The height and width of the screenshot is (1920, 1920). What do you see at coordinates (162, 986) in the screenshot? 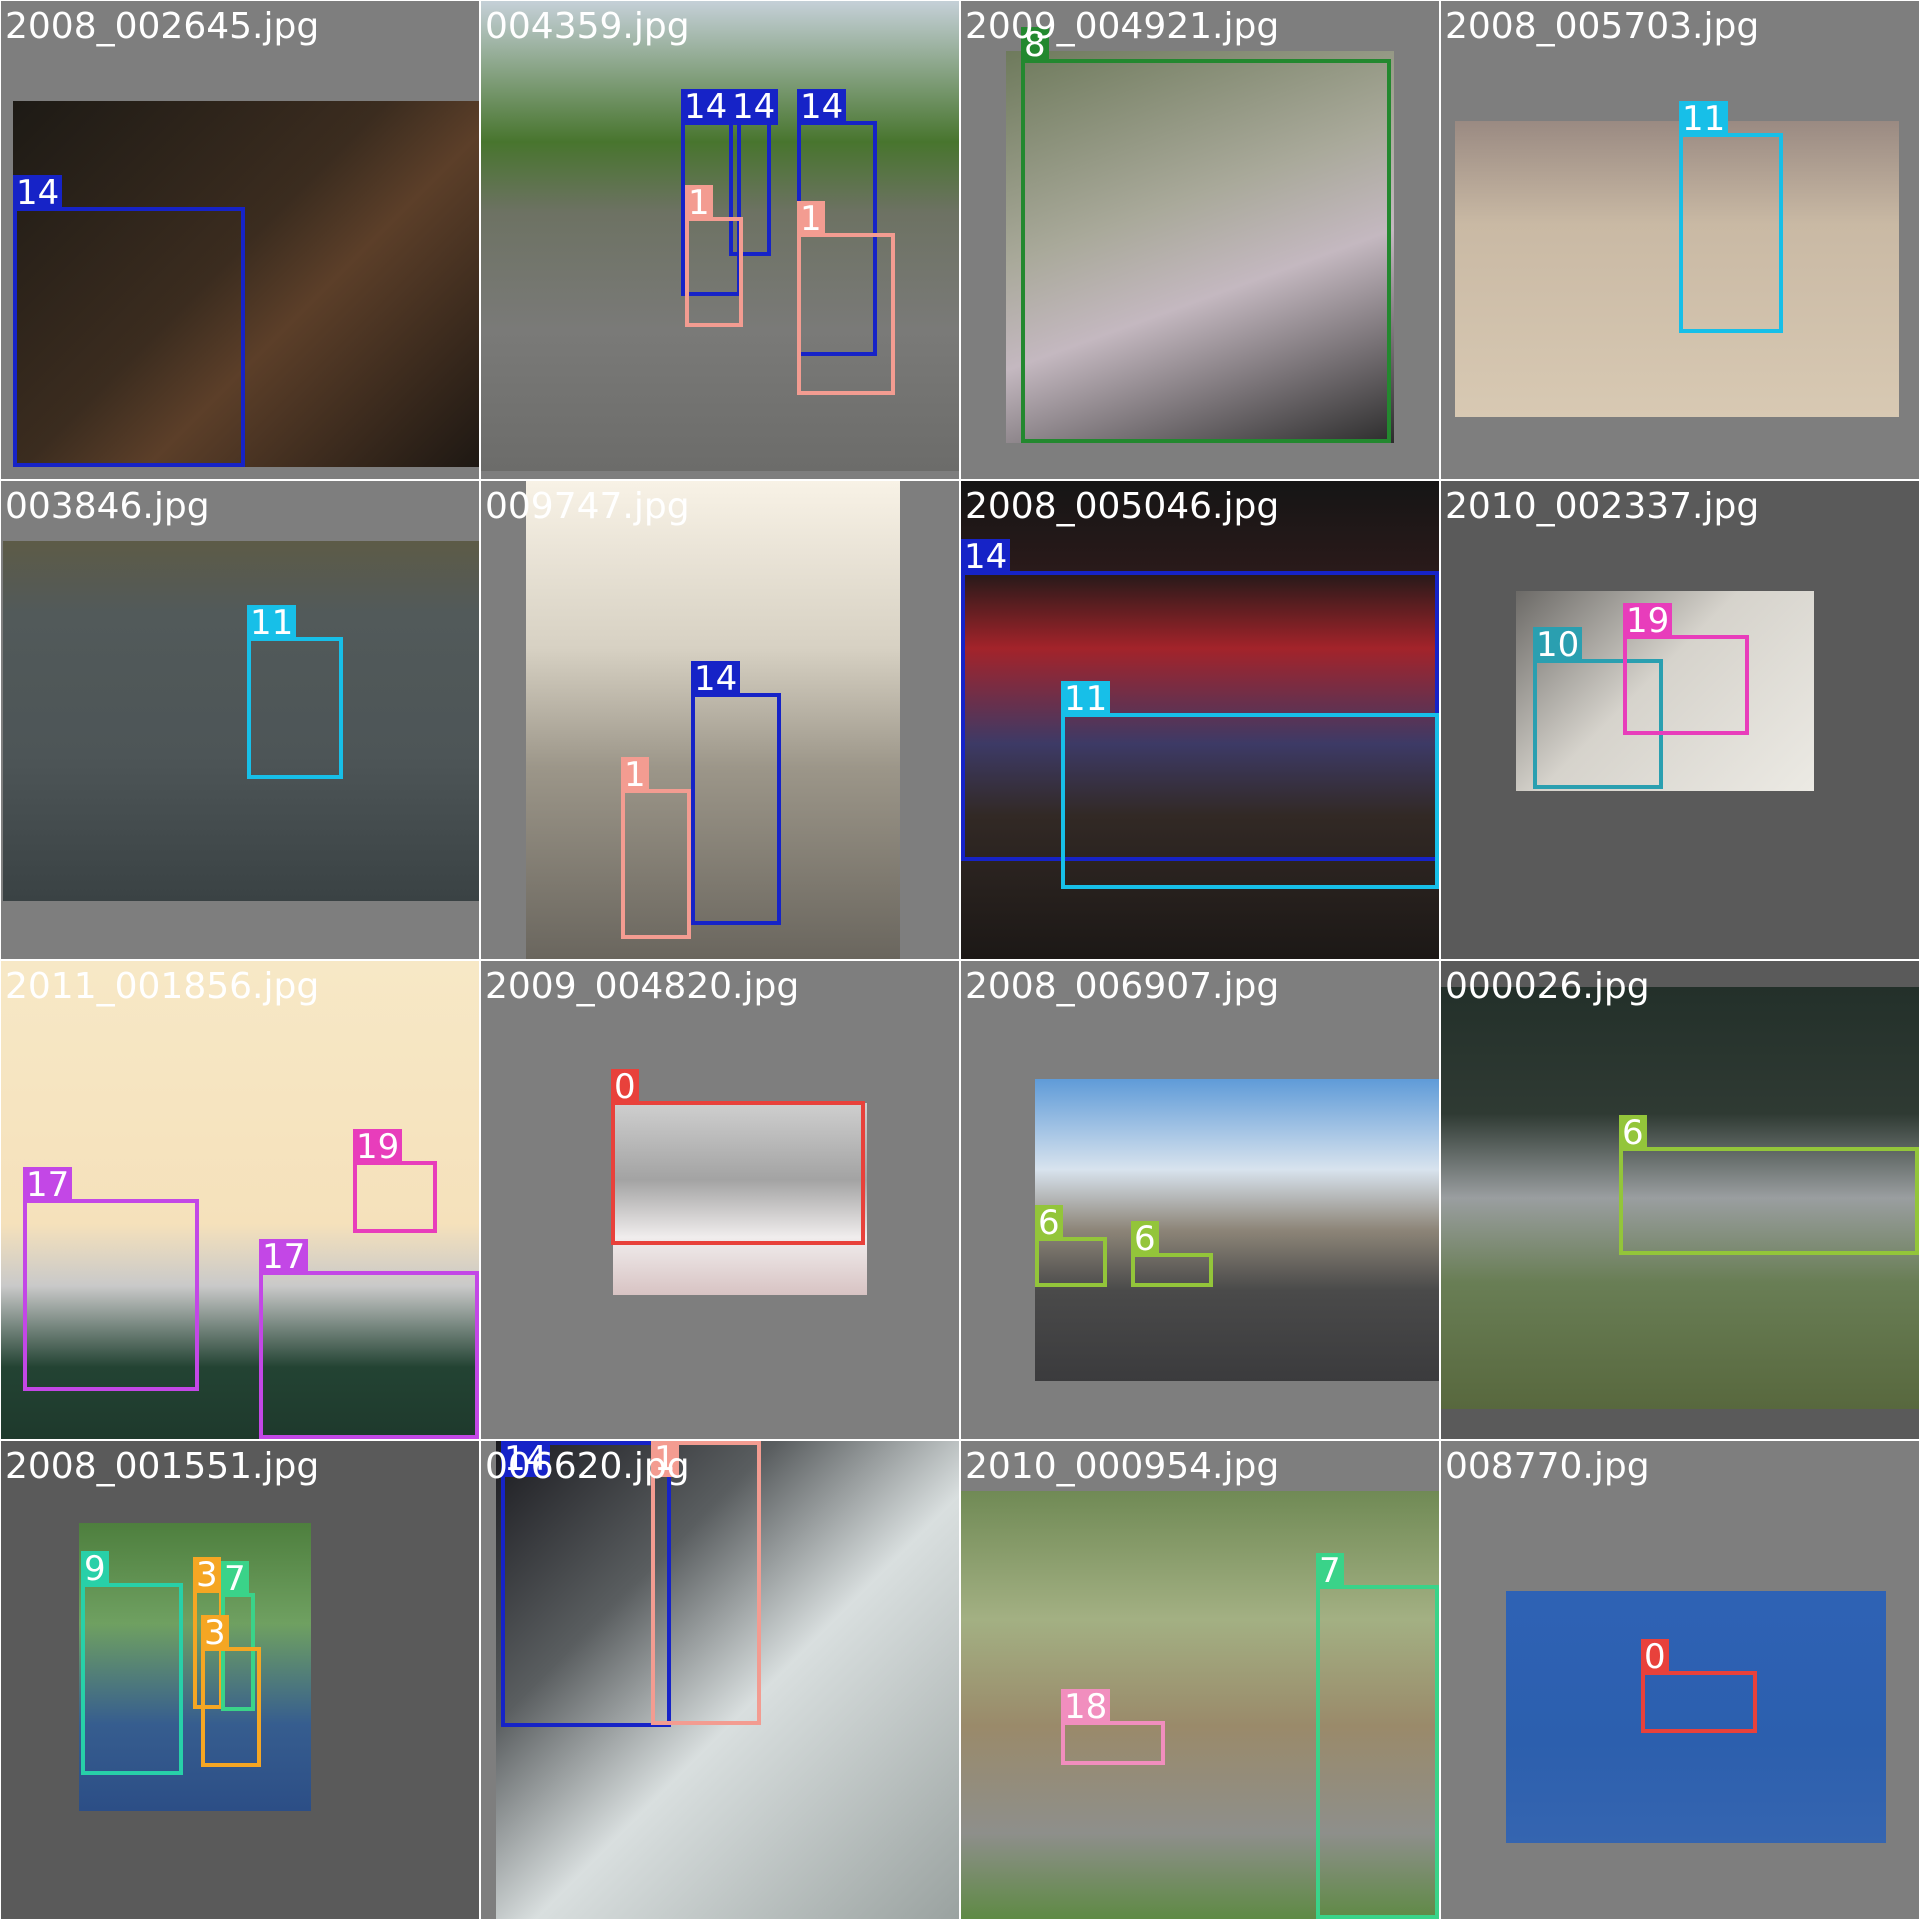
I see `image-filename: 2011_001856.jpg` at bounding box center [162, 986].